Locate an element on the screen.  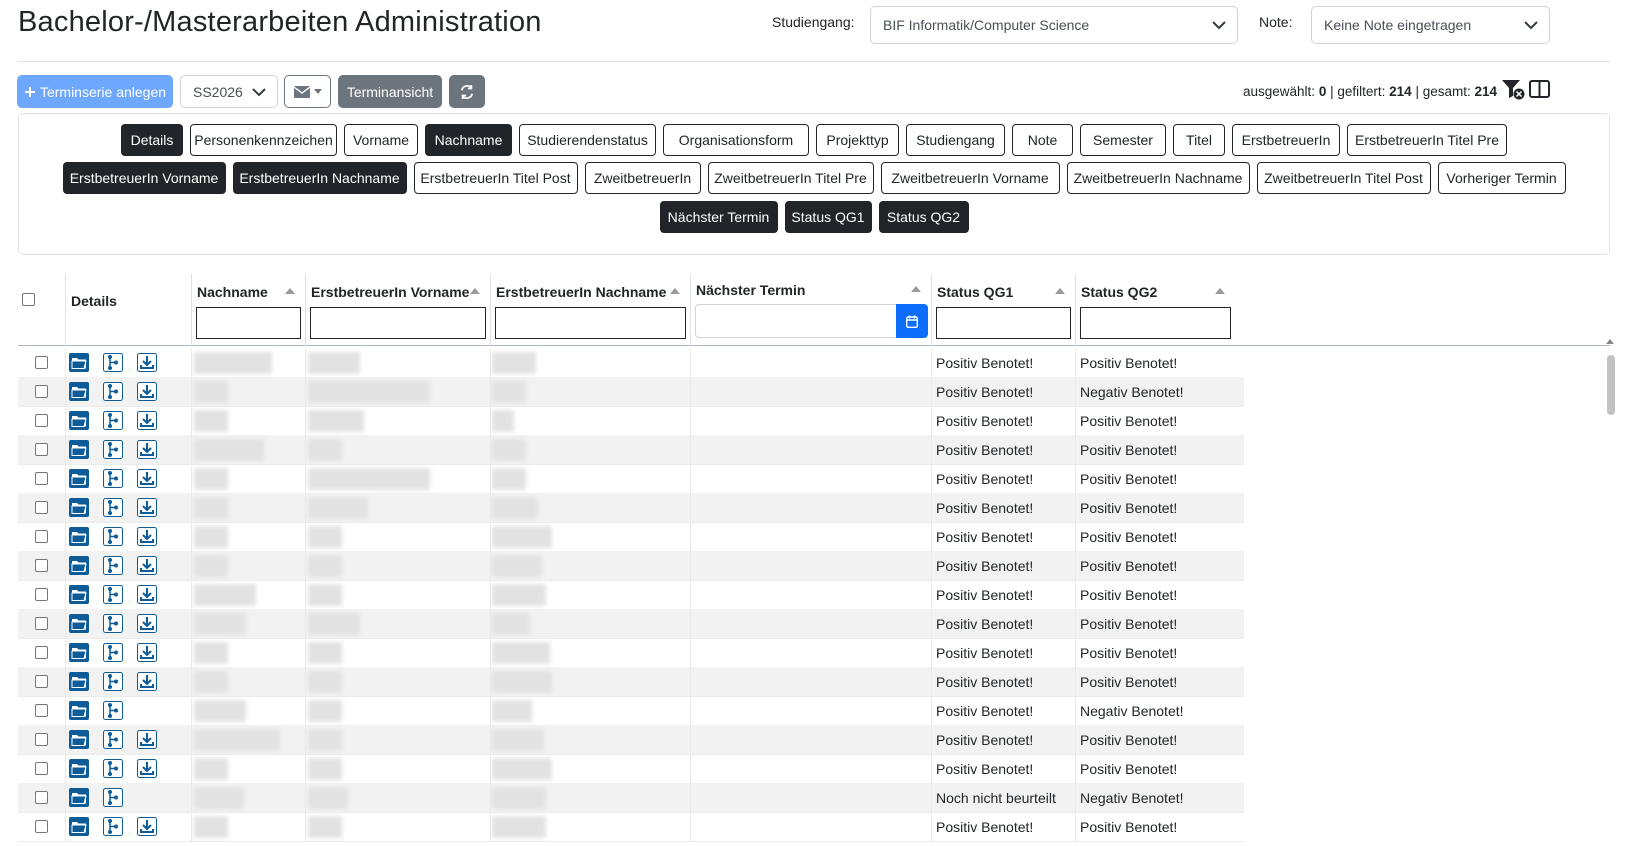
filter-status-qg1-input is located at coordinates (1003, 323).